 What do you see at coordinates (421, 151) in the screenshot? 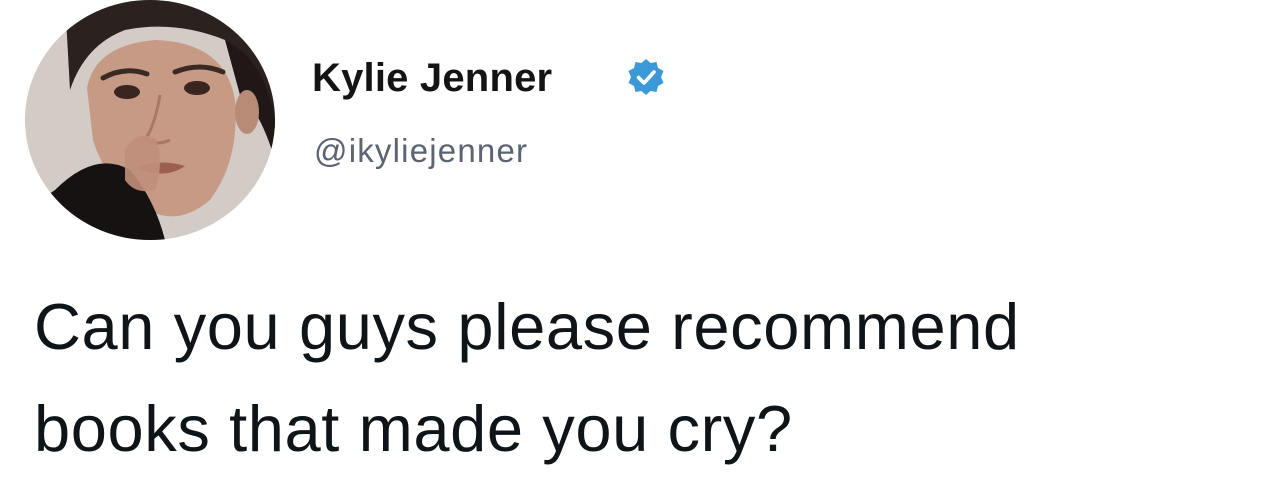
I see `user-handle: @ikyliejenner` at bounding box center [421, 151].